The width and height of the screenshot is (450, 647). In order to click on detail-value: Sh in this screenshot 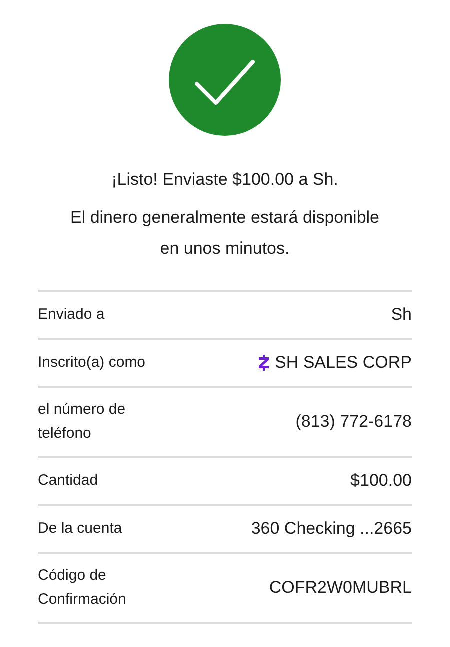, I will do `click(401, 315)`.